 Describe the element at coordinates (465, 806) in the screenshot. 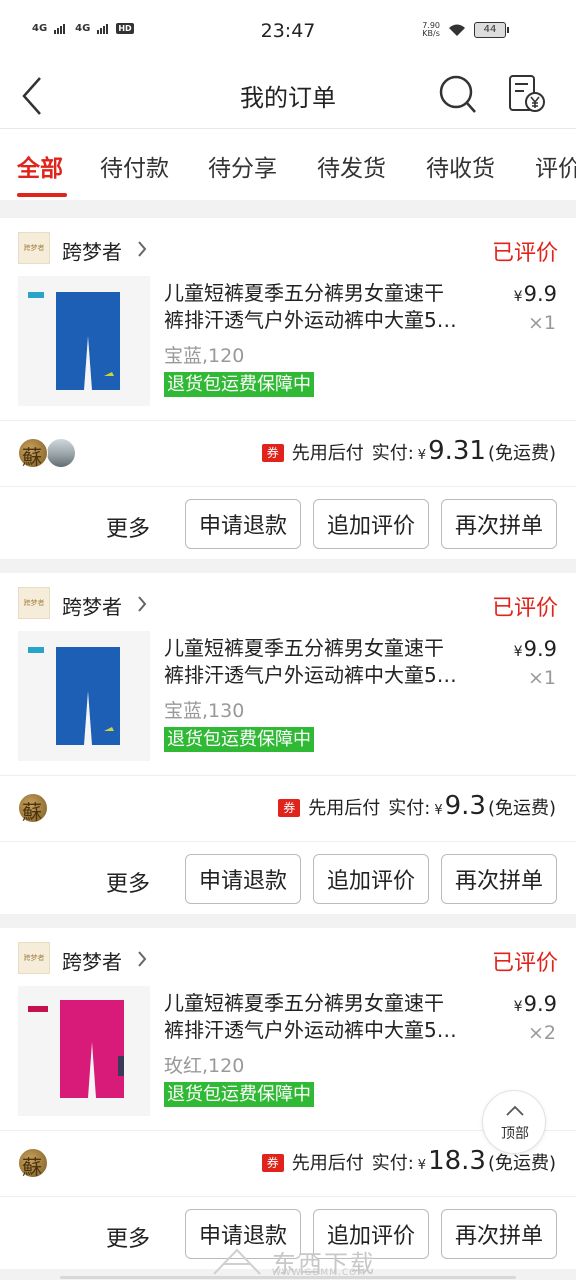

I see `paid-amount: 9.3` at that location.